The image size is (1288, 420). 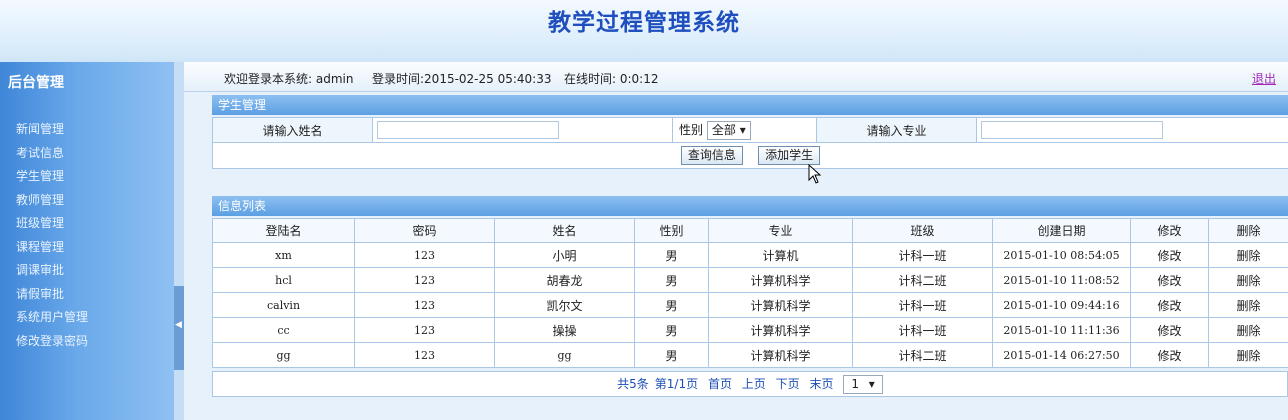 I want to click on name-input, so click(x=468, y=130).